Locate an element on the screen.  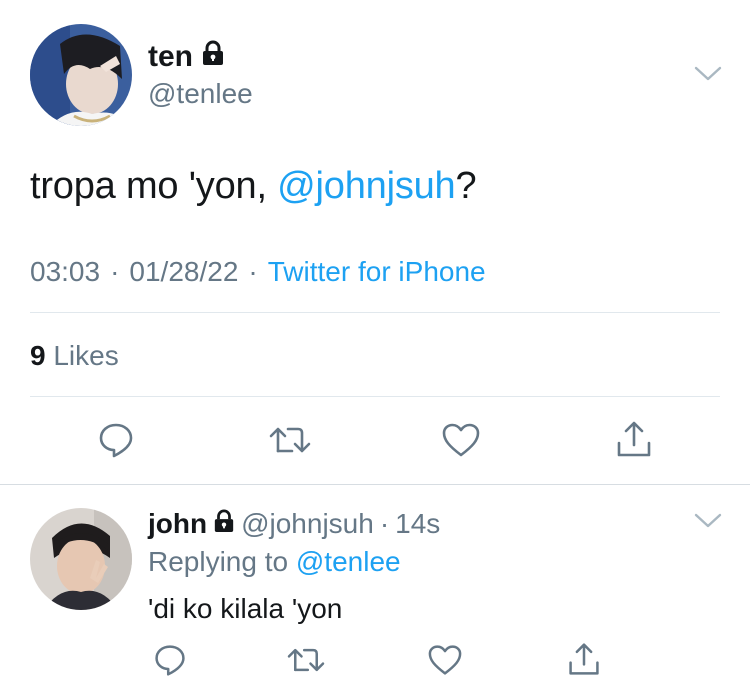
likes-count: 9 Likes is located at coordinates (74, 356).